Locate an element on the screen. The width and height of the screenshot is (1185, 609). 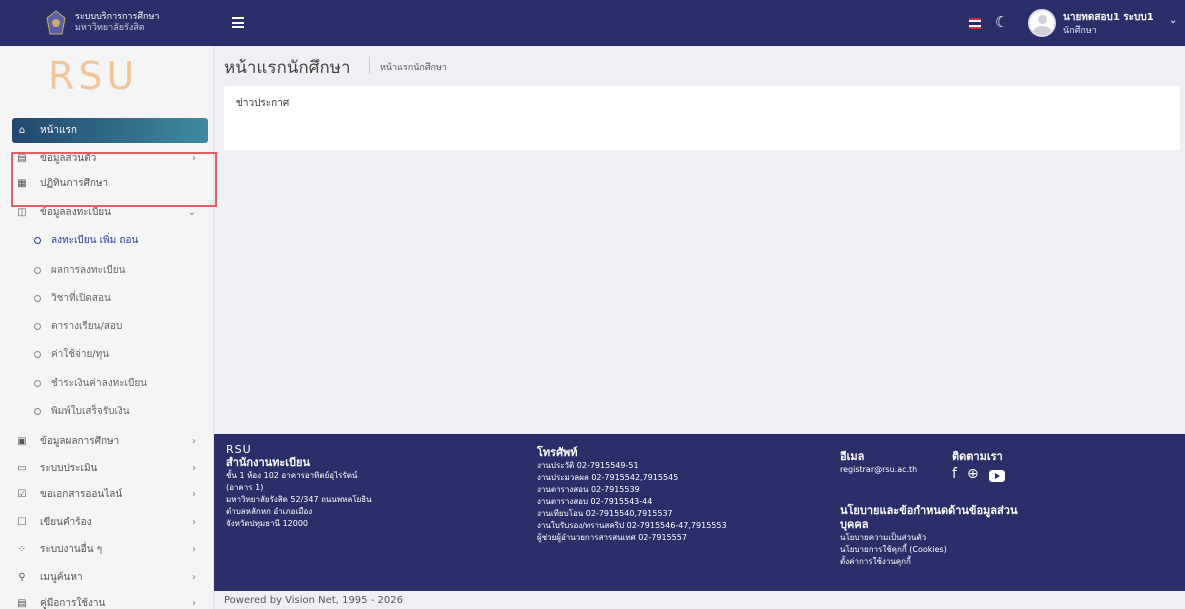
sidebar-item-other-systems: ⁘ ระบบงานอื่น ๆ › is located at coordinates (110, 549).